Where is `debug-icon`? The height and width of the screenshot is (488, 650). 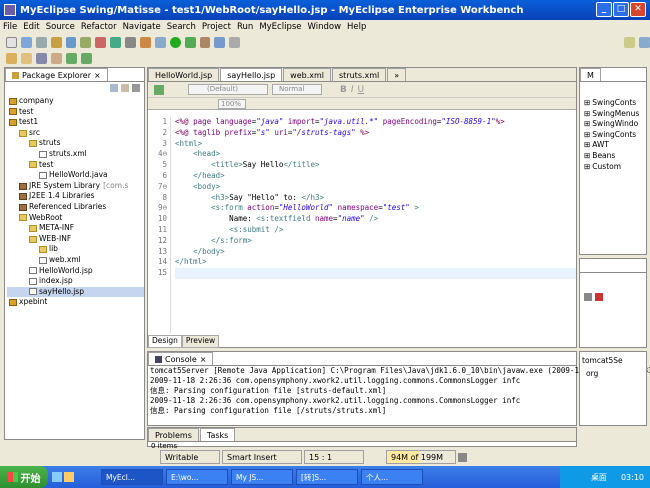
debug-icon is located at coordinates (190, 42).